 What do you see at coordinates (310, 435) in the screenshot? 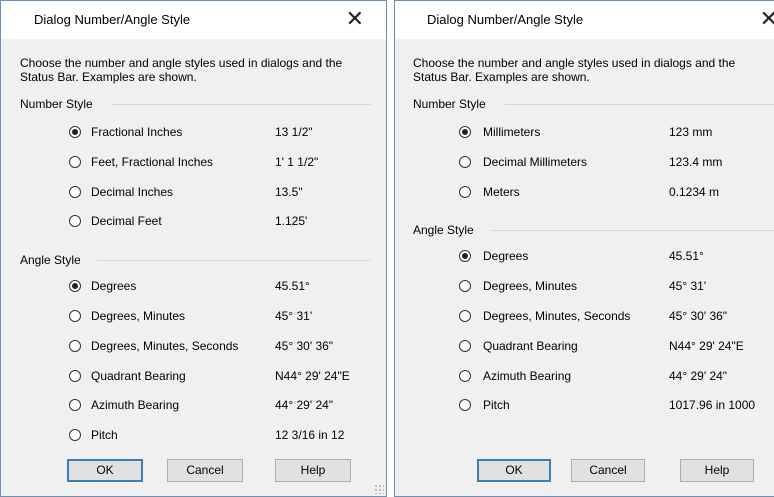
I see `option-example: 12 3/16 in 12` at bounding box center [310, 435].